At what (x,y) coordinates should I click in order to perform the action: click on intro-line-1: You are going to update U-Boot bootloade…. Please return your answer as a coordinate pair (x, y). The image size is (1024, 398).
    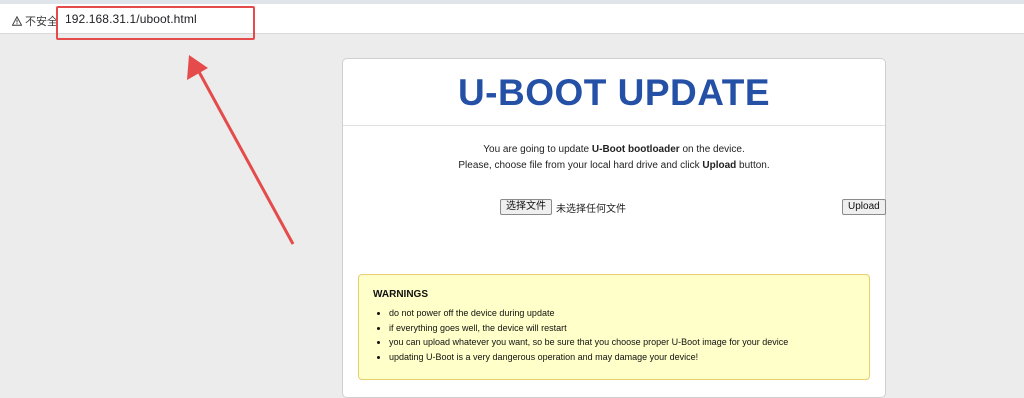
    Looking at the image, I should click on (614, 150).